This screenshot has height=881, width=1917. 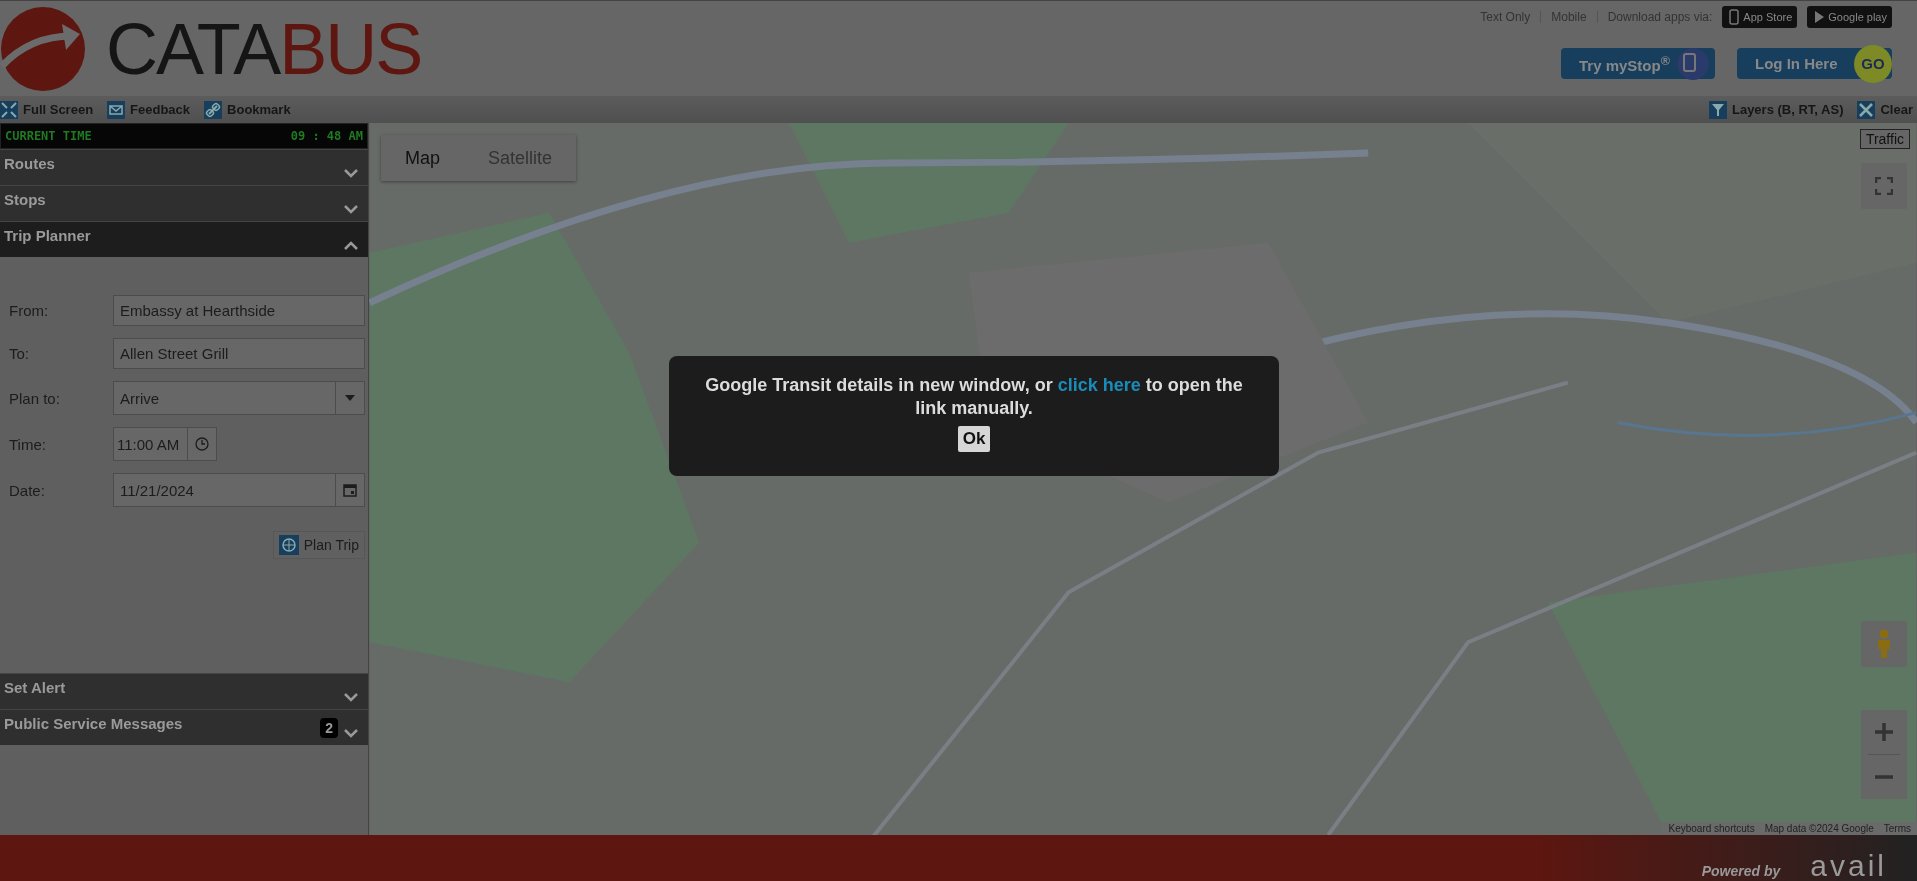 I want to click on person-icon, so click(x=1884, y=644).